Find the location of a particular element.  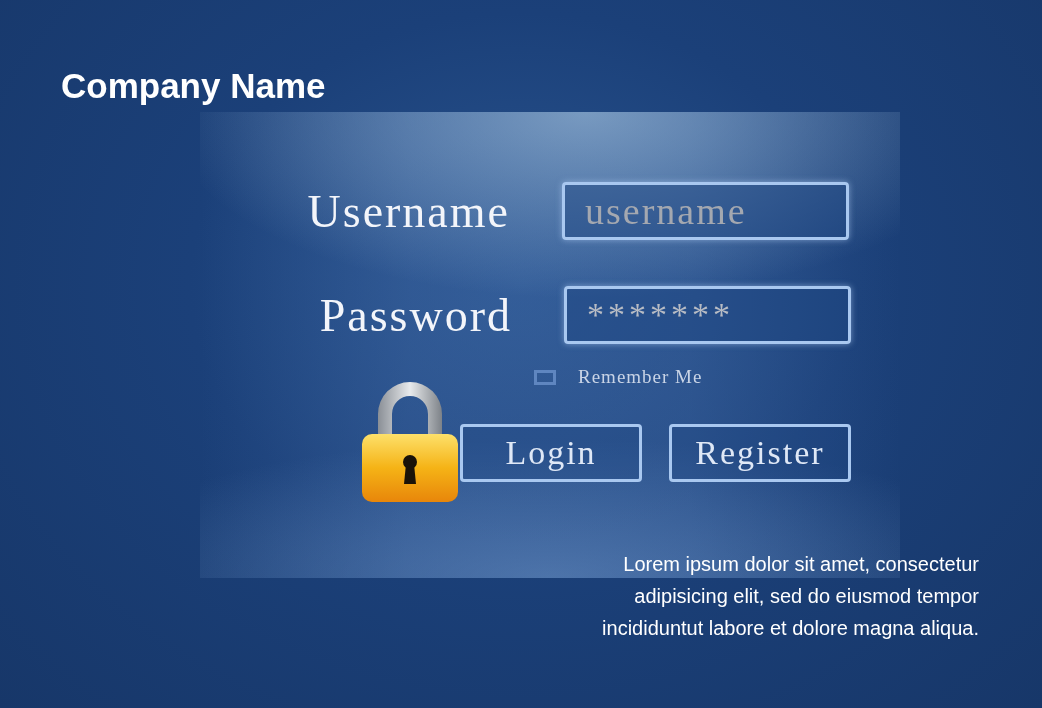

username-field: username is located at coordinates (705, 211).